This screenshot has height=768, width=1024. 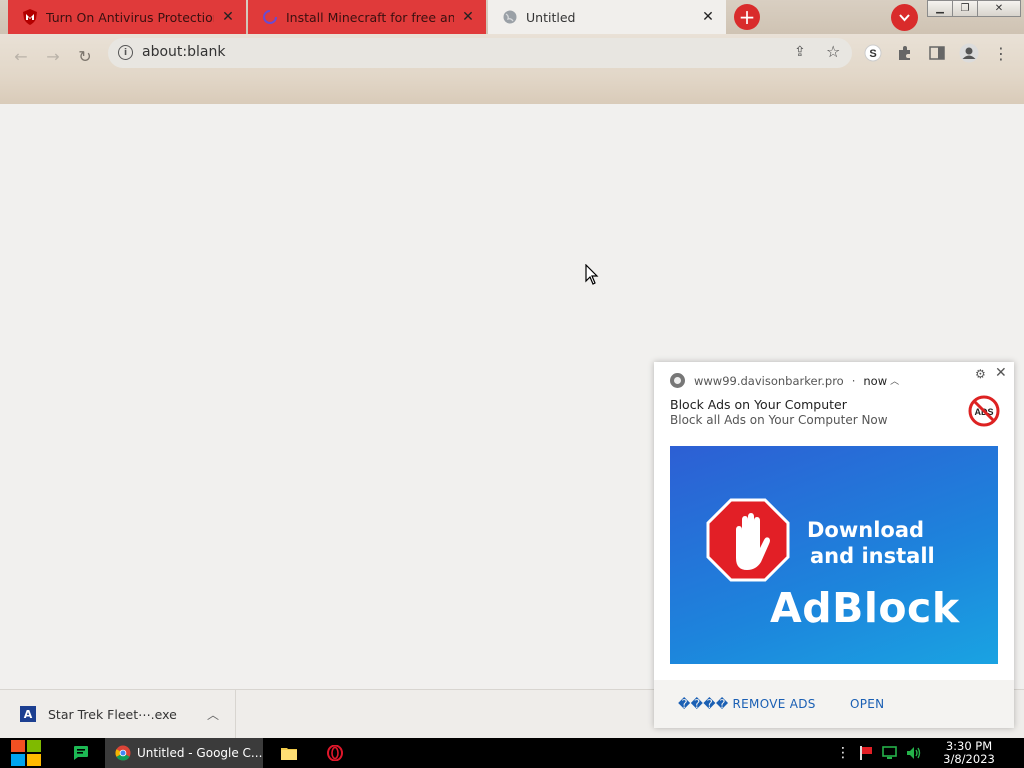 What do you see at coordinates (872, 556) in the screenshot?
I see `banner-line-2: and install` at bounding box center [872, 556].